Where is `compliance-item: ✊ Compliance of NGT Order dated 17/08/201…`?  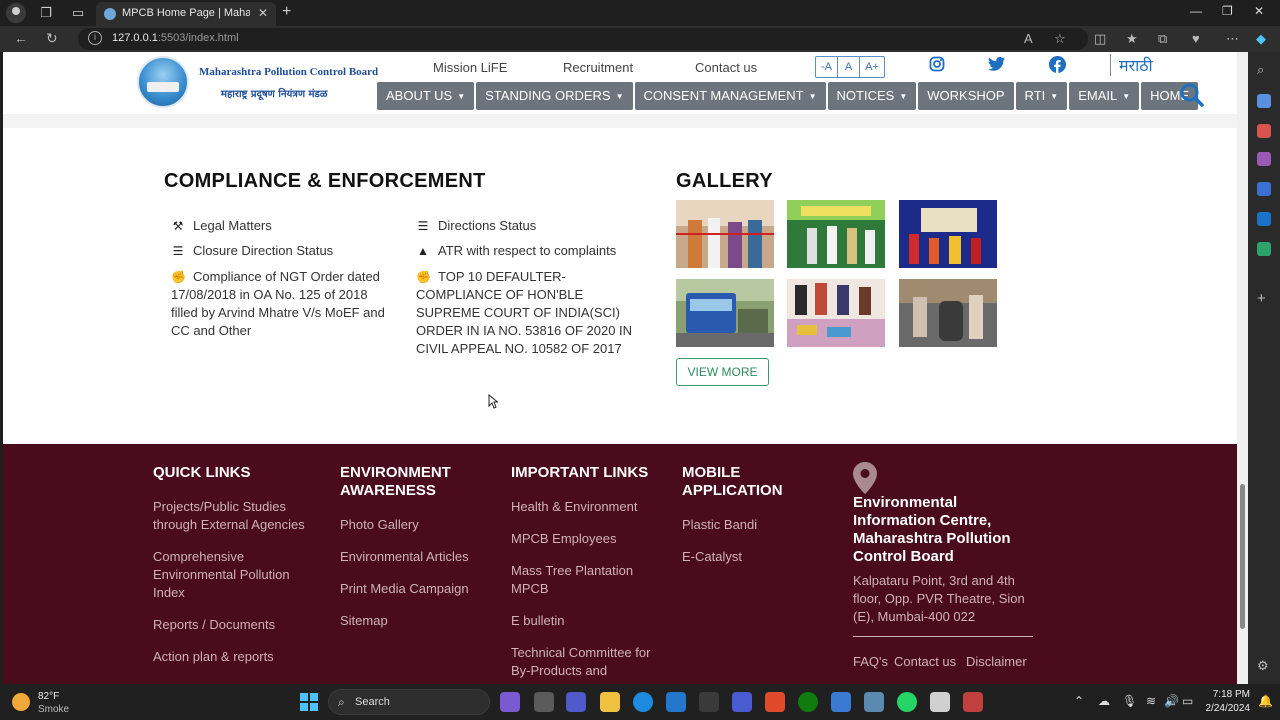 compliance-item: ✊ Compliance of NGT Order dated 17/08/201… is located at coordinates (282, 304).